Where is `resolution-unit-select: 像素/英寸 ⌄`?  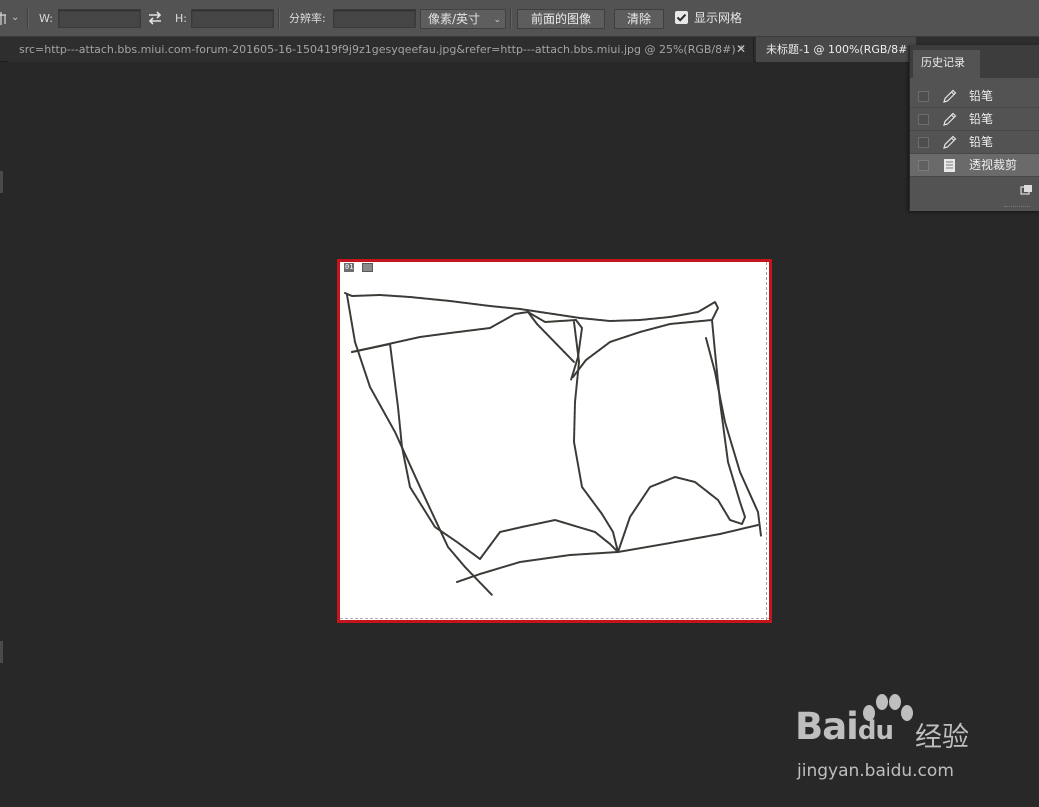 resolution-unit-select: 像素/英寸 ⌄ is located at coordinates (463, 19).